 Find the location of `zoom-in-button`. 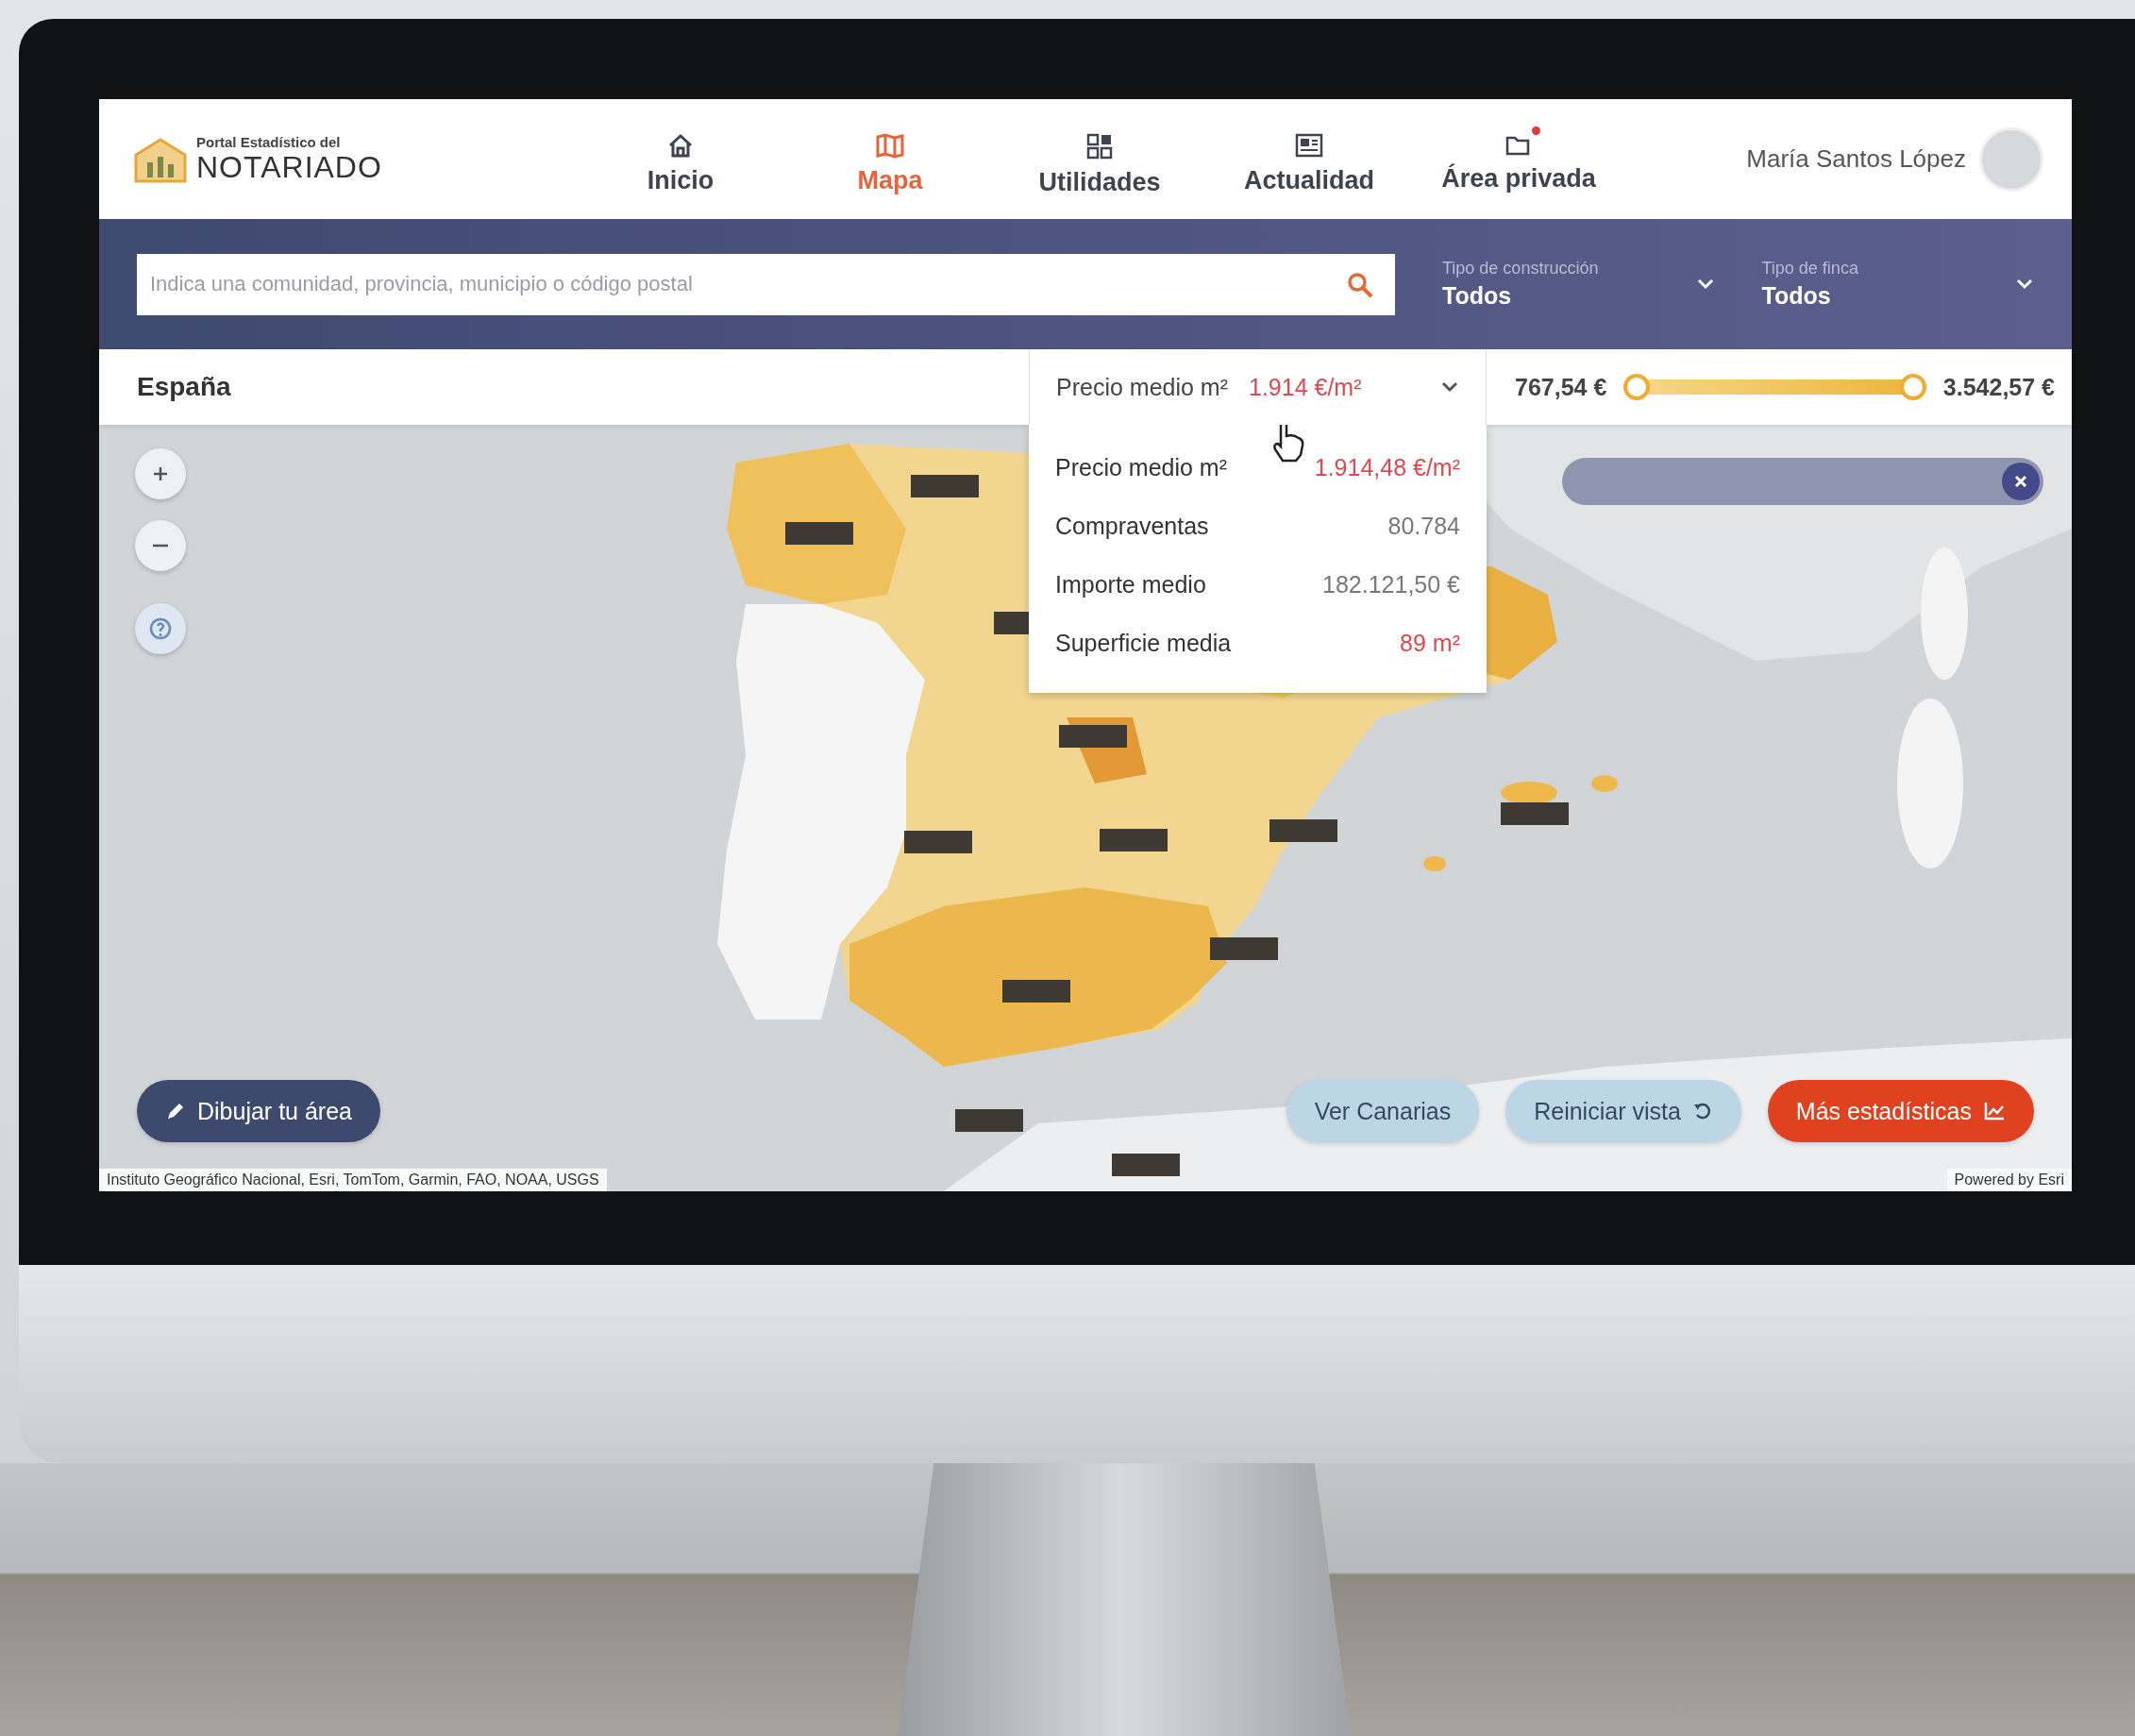

zoom-in-button is located at coordinates (161, 473).